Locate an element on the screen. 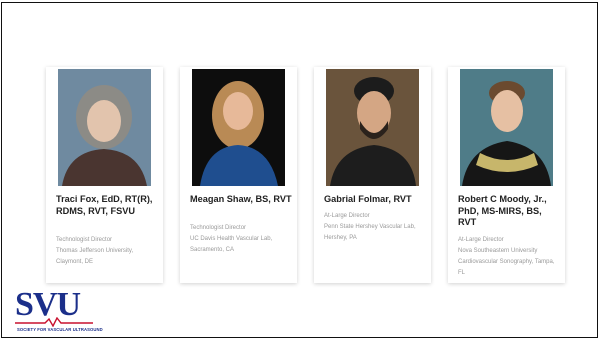 This screenshot has width=601, height=341. svu-logo: SVU SOCIETY FOR VASCULAR ULTRASOUND is located at coordinates (59, 312).